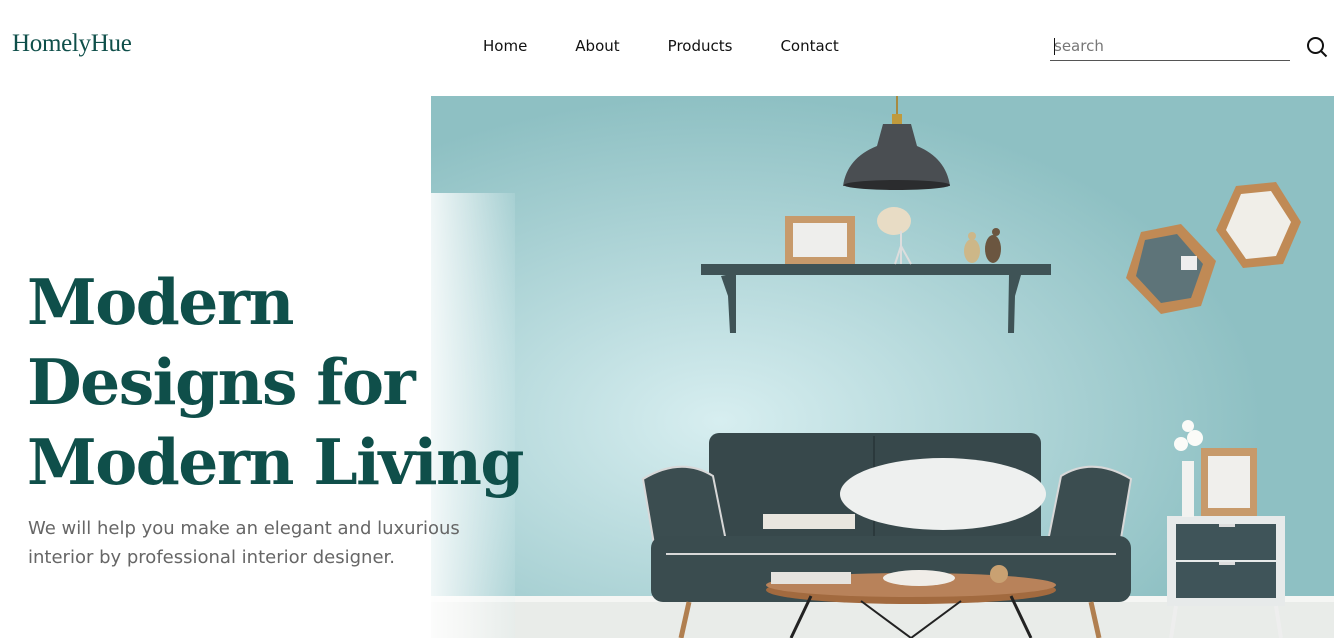 This screenshot has height=638, width=1334. Describe the element at coordinates (160, 302) in the screenshot. I see `headline-line-1: Modern` at that location.